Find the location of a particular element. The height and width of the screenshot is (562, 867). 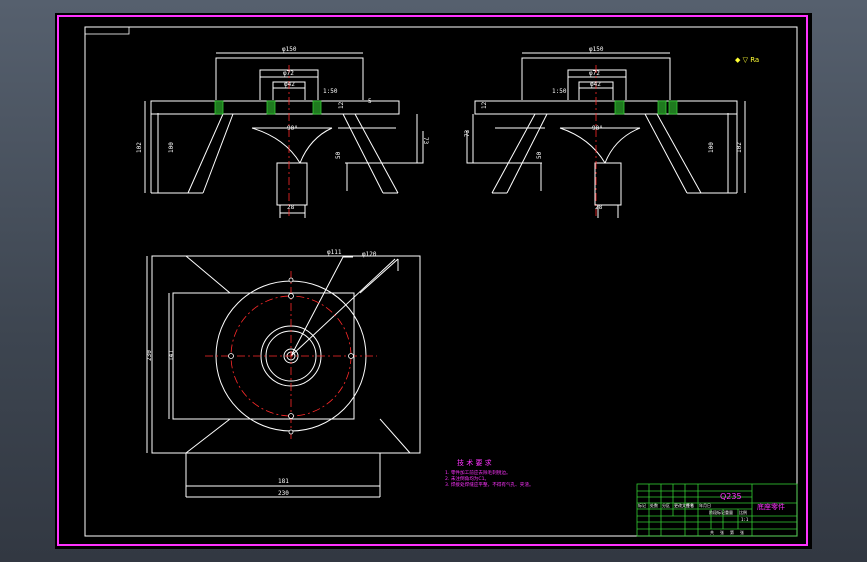

dim-height-2-right: 100 is located at coordinates (711, 147).